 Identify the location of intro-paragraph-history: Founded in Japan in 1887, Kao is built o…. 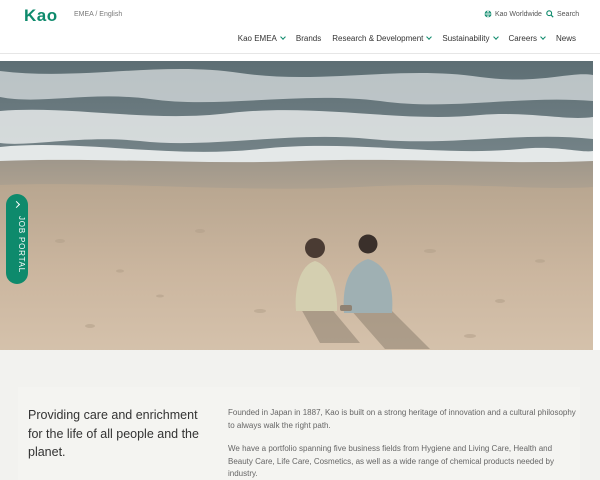
(402, 419).